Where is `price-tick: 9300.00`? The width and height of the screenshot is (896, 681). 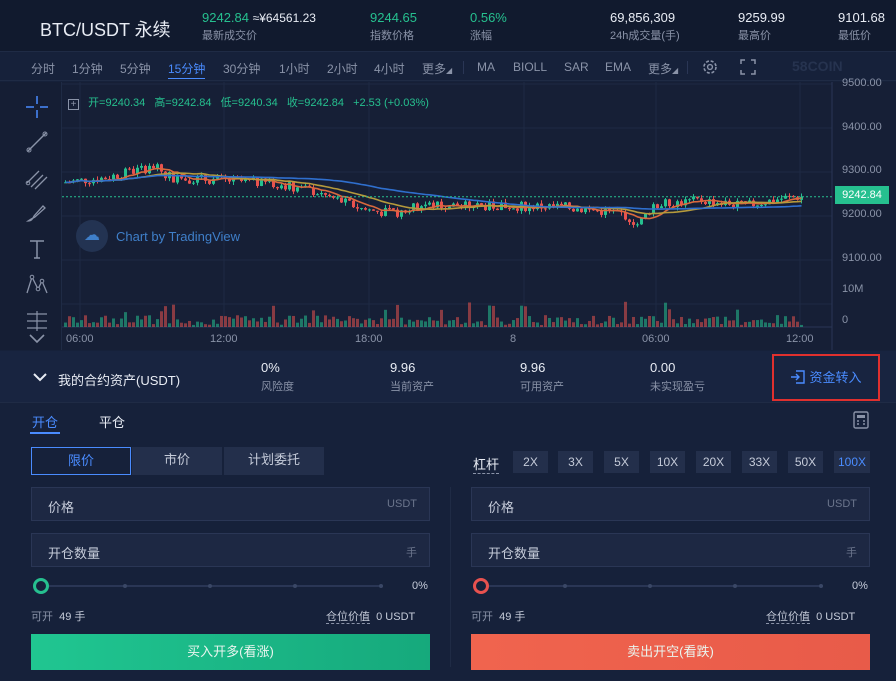 price-tick: 9300.00 is located at coordinates (862, 170).